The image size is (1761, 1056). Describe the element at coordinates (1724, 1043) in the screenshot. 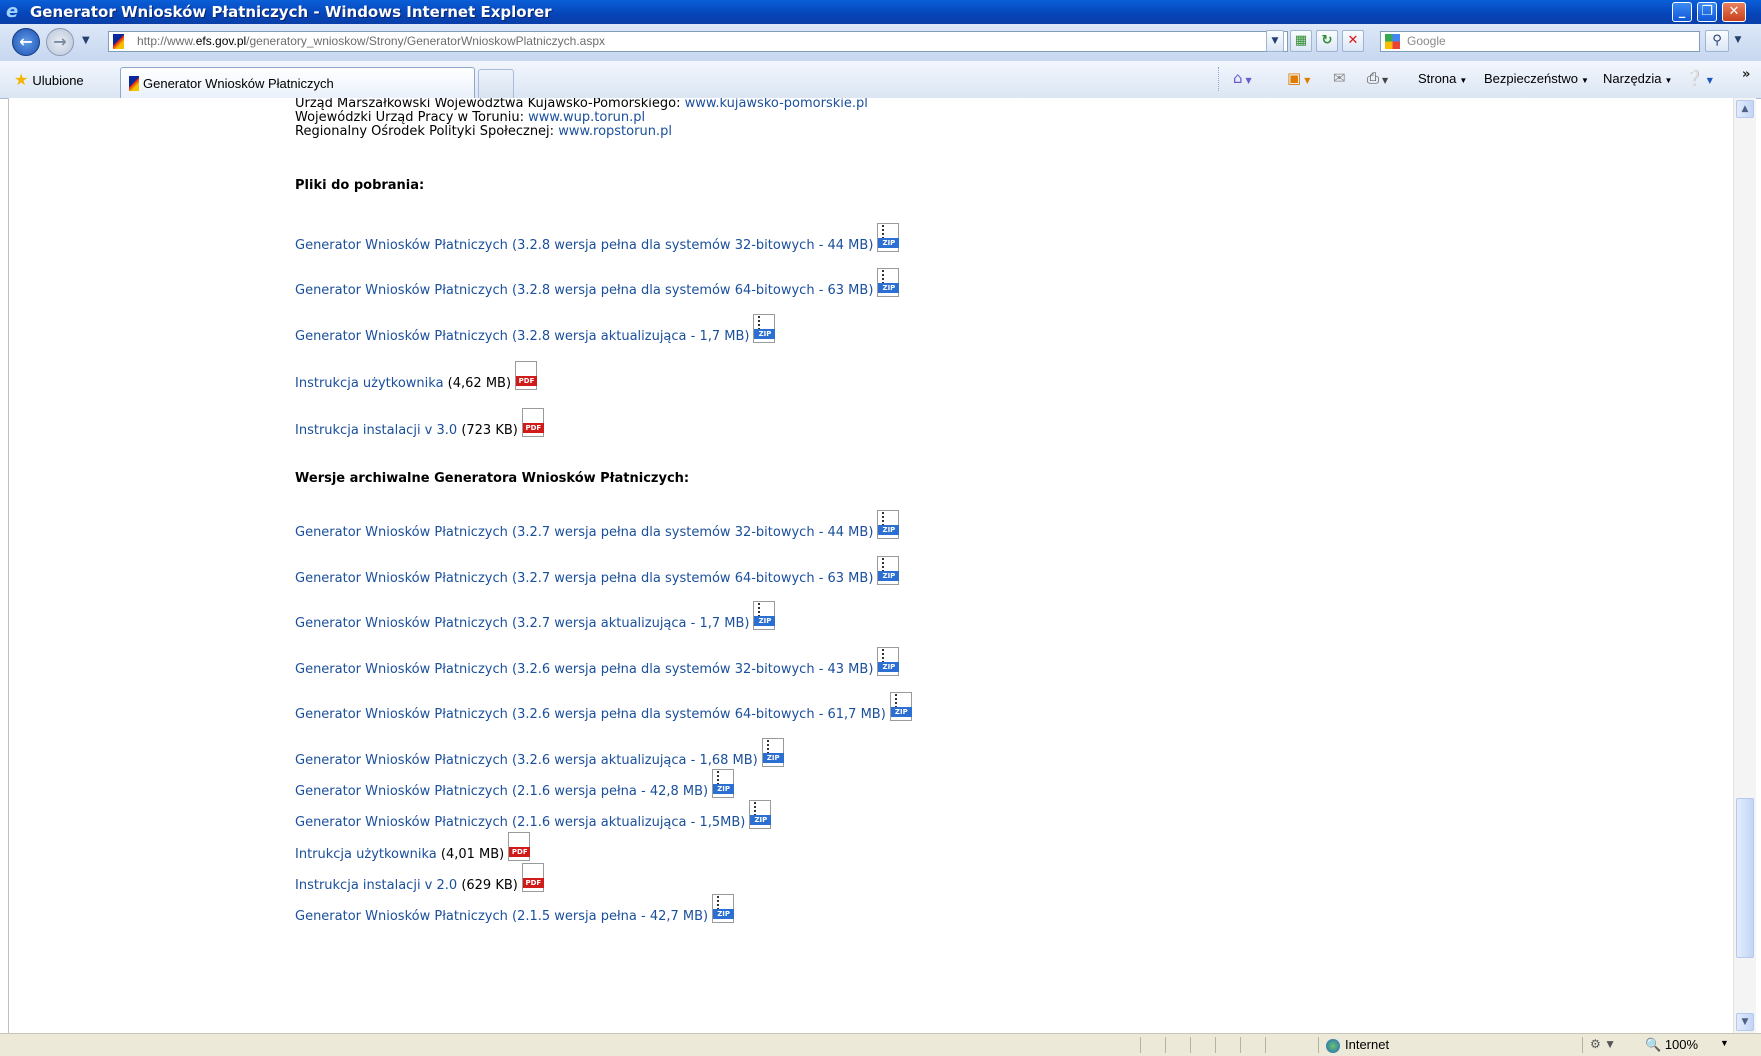

I see `zoom-dropdown-icon: ▼` at that location.